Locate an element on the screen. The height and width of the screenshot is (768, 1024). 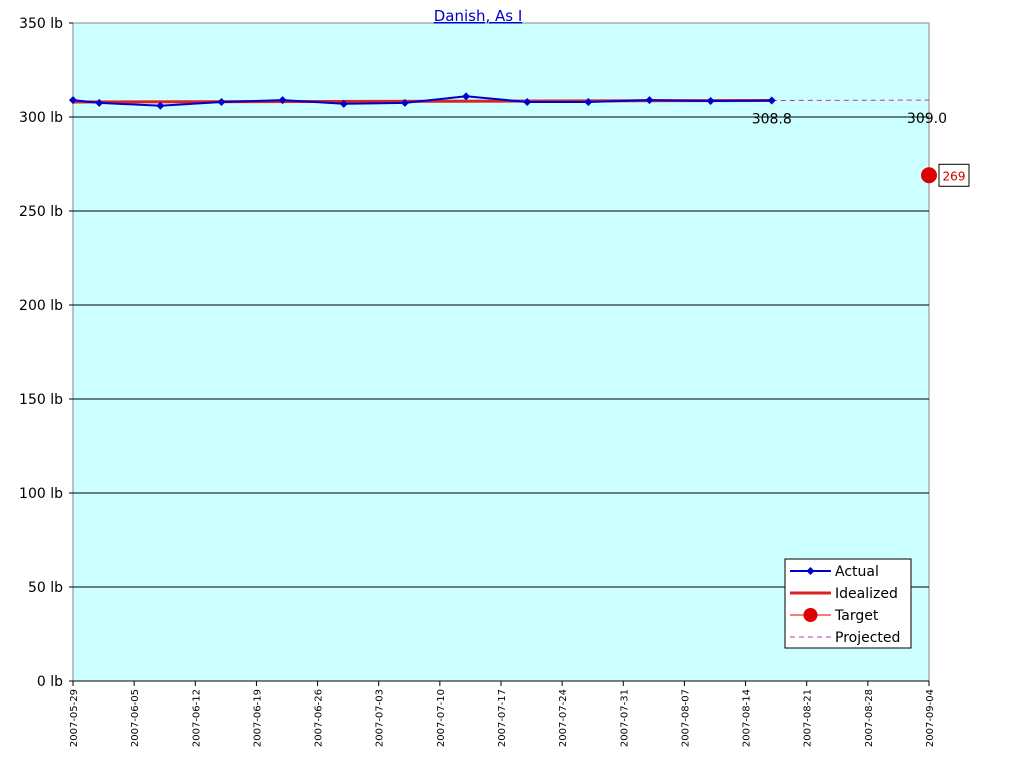
value-annotation: 309.0 is located at coordinates (927, 119).